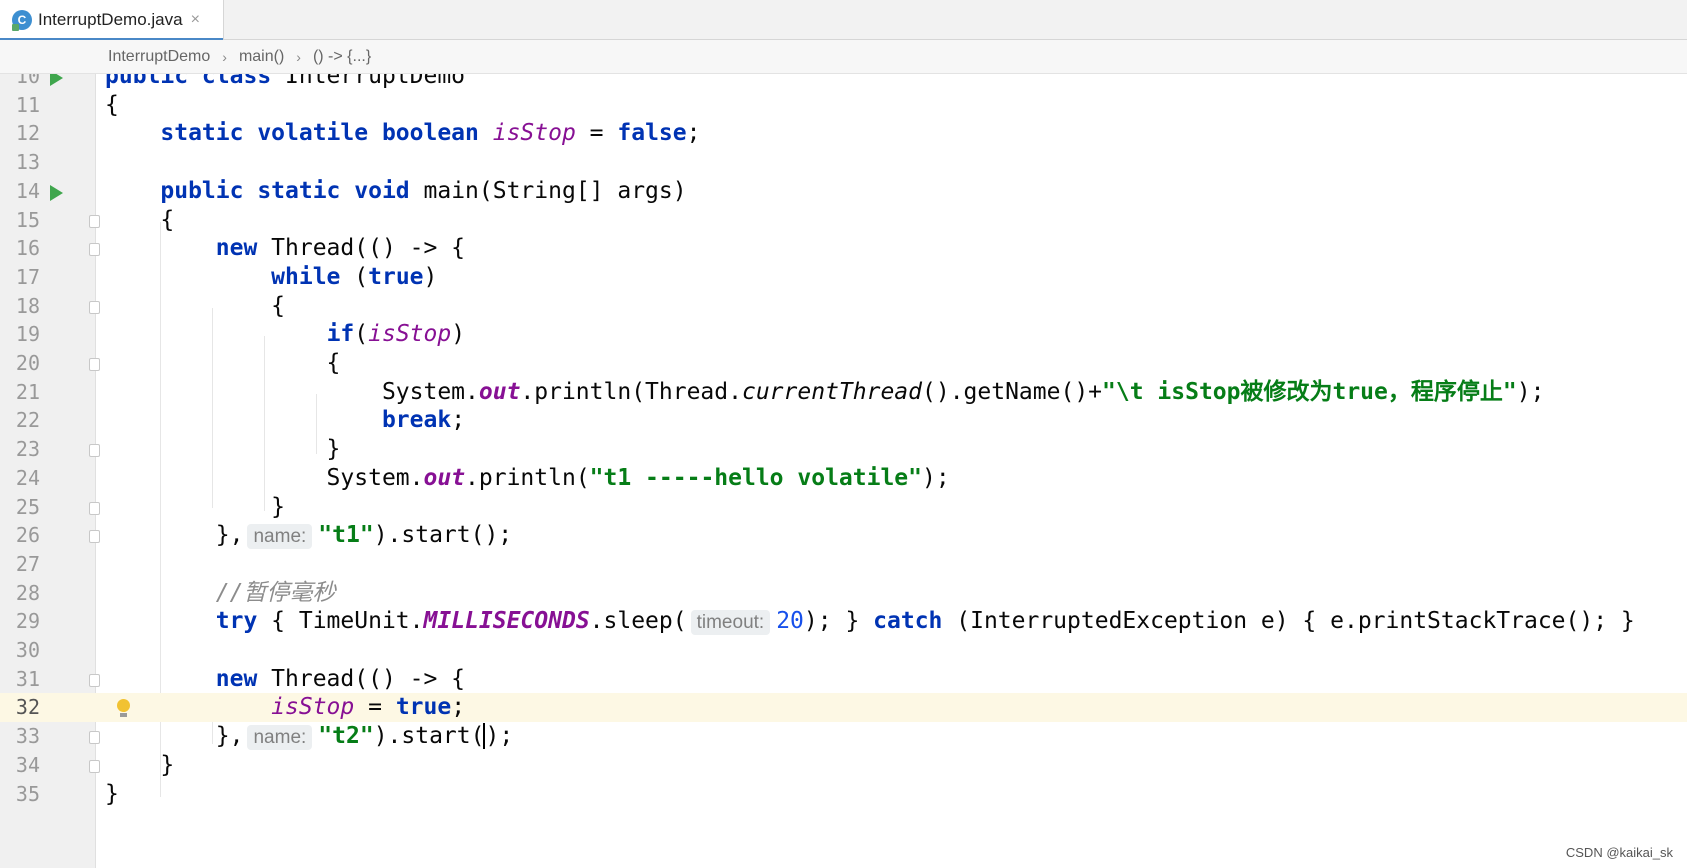 This screenshot has height=868, width=1687. What do you see at coordinates (843, 220) in the screenshot?
I see `code-line: 15 {` at bounding box center [843, 220].